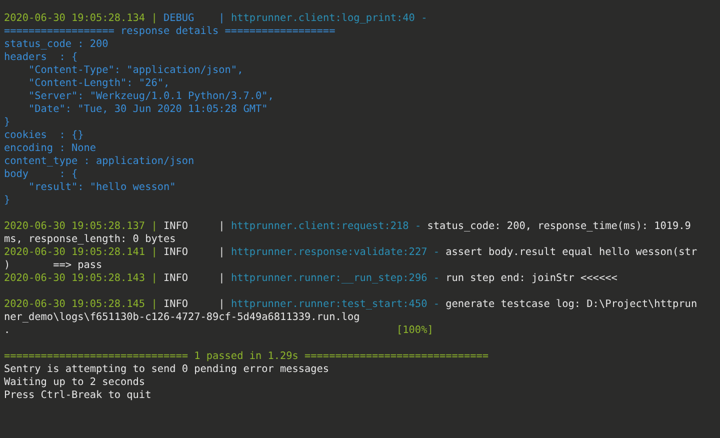  What do you see at coordinates (56, 44) in the screenshot?
I see `response-text: status_code : 200` at bounding box center [56, 44].